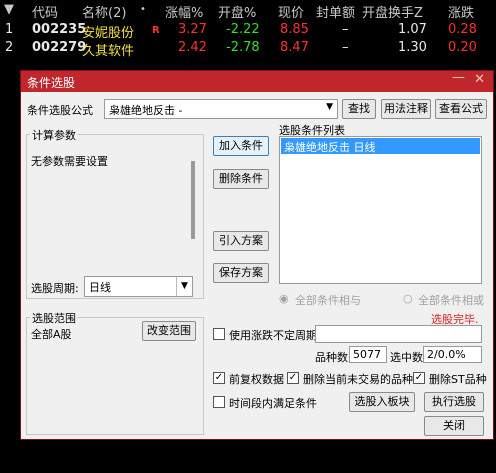 This screenshot has height=473, width=496. What do you see at coordinates (293, 378) in the screenshot?
I see `delete-untraded-checkbox: ✓` at bounding box center [293, 378].